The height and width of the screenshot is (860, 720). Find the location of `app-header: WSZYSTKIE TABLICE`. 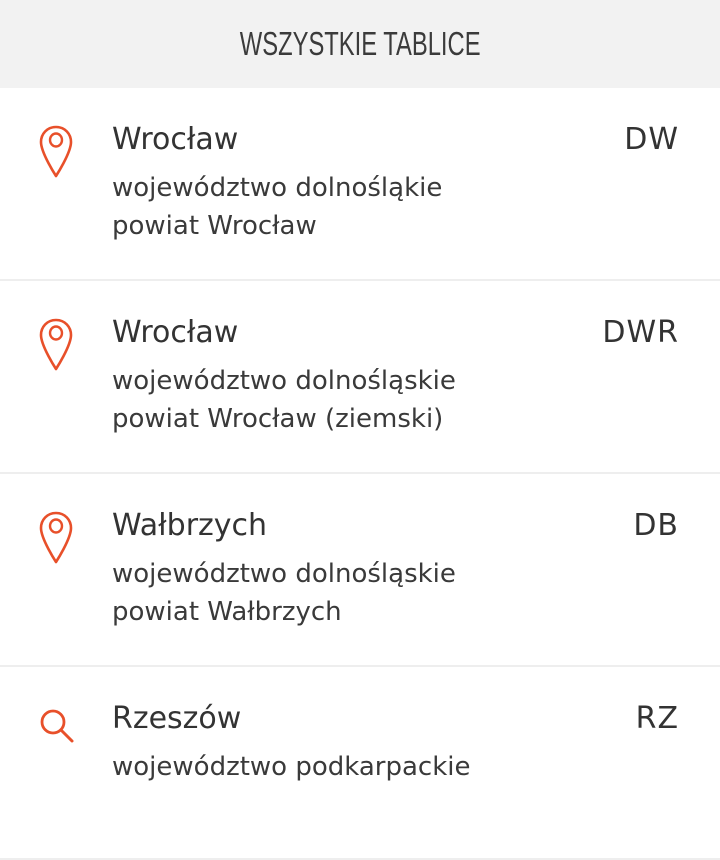

app-header: WSZYSTKIE TABLICE is located at coordinates (360, 44).